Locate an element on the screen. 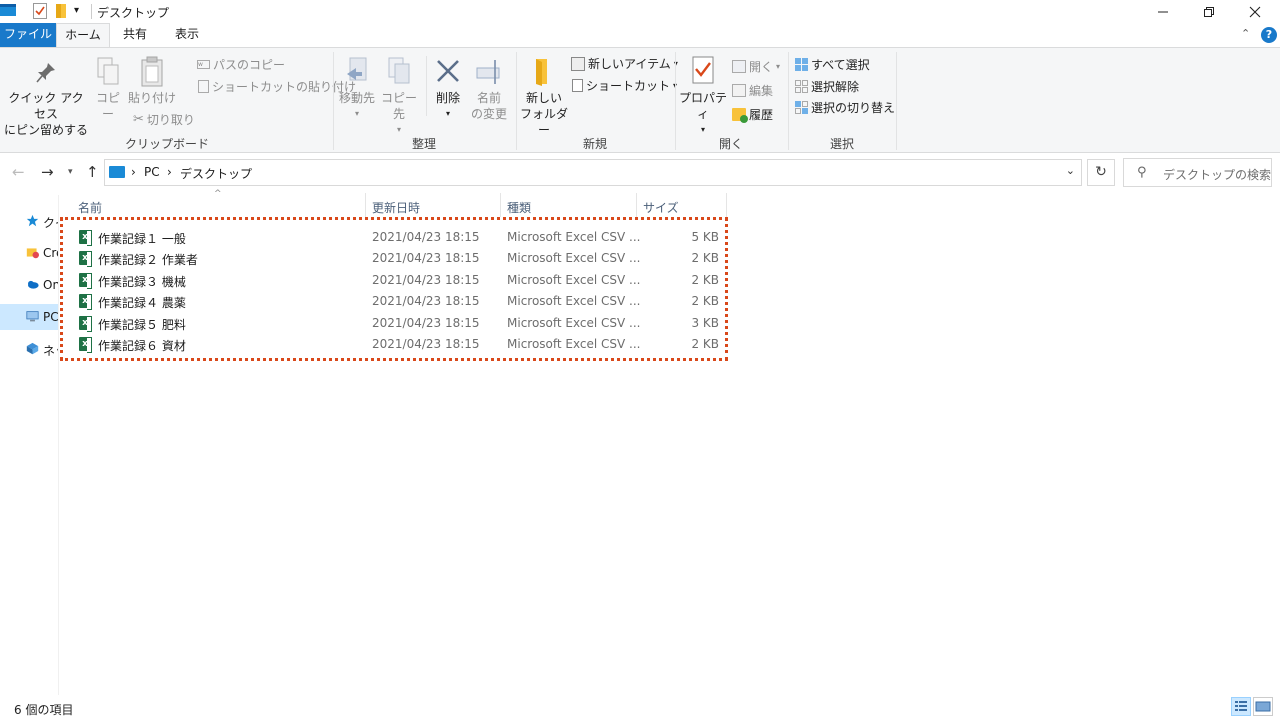 Image resolution: width=1280 pixels, height=720 pixels. move-to-icon is located at coordinates (357, 69).